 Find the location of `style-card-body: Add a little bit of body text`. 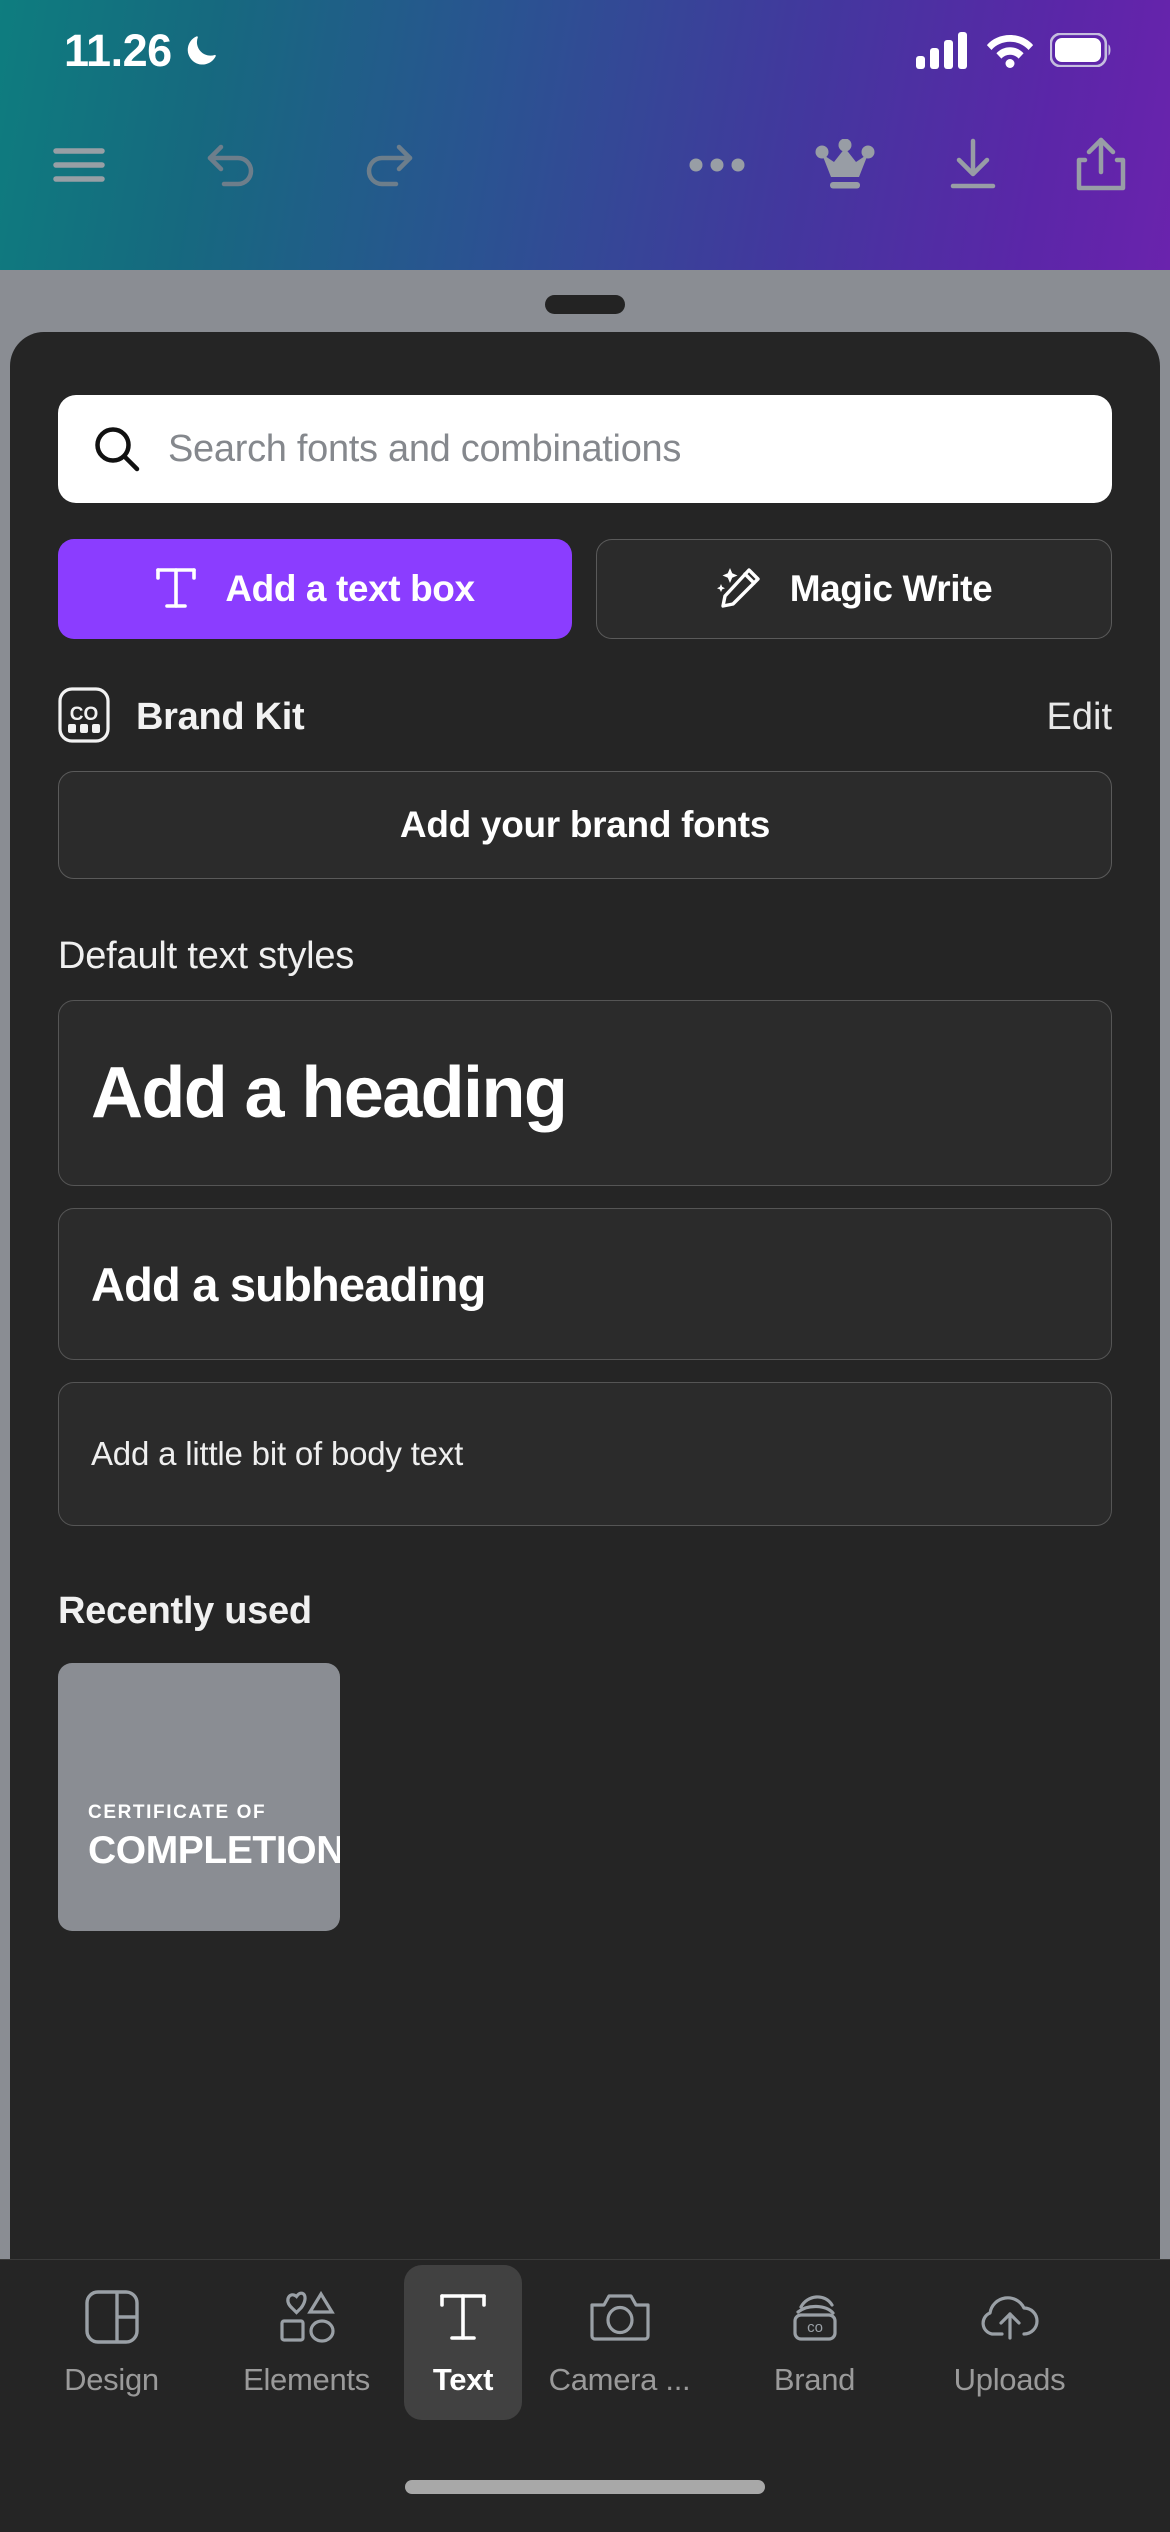

style-card-body: Add a little bit of body text is located at coordinates (585, 1454).